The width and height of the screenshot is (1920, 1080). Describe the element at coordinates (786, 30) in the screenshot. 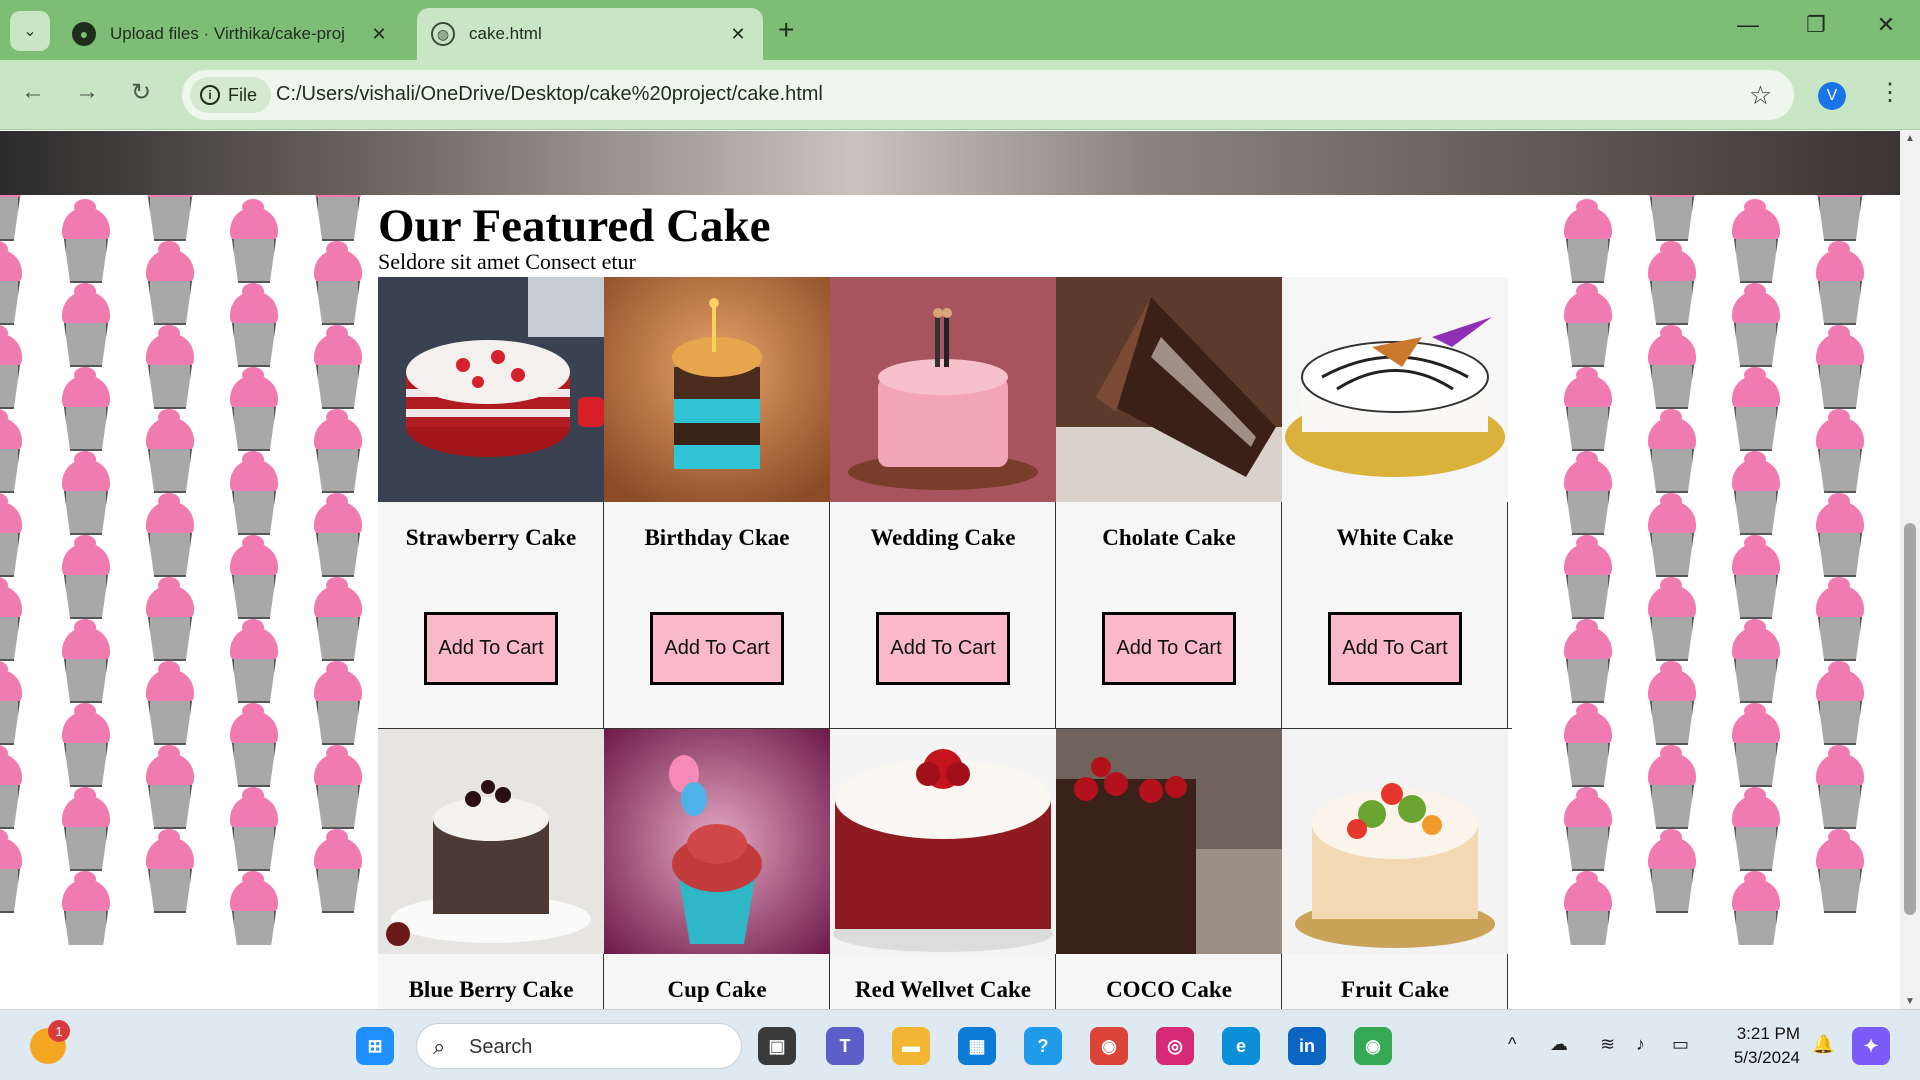

I see `new-tab-button: +` at that location.